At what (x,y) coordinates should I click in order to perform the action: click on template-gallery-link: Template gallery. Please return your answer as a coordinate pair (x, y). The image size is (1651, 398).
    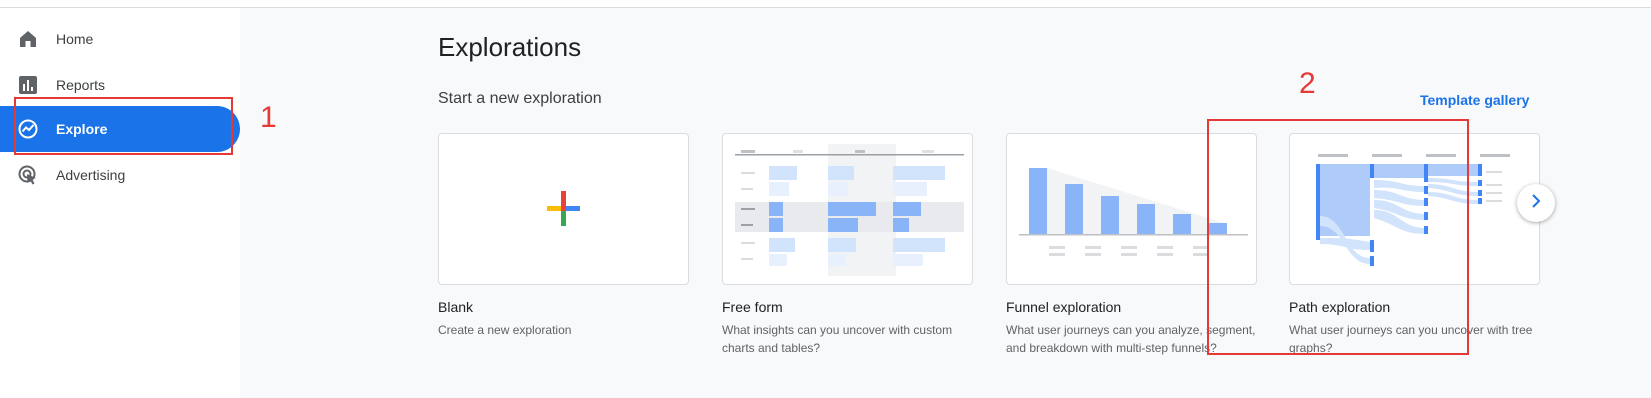
    Looking at the image, I should click on (1474, 100).